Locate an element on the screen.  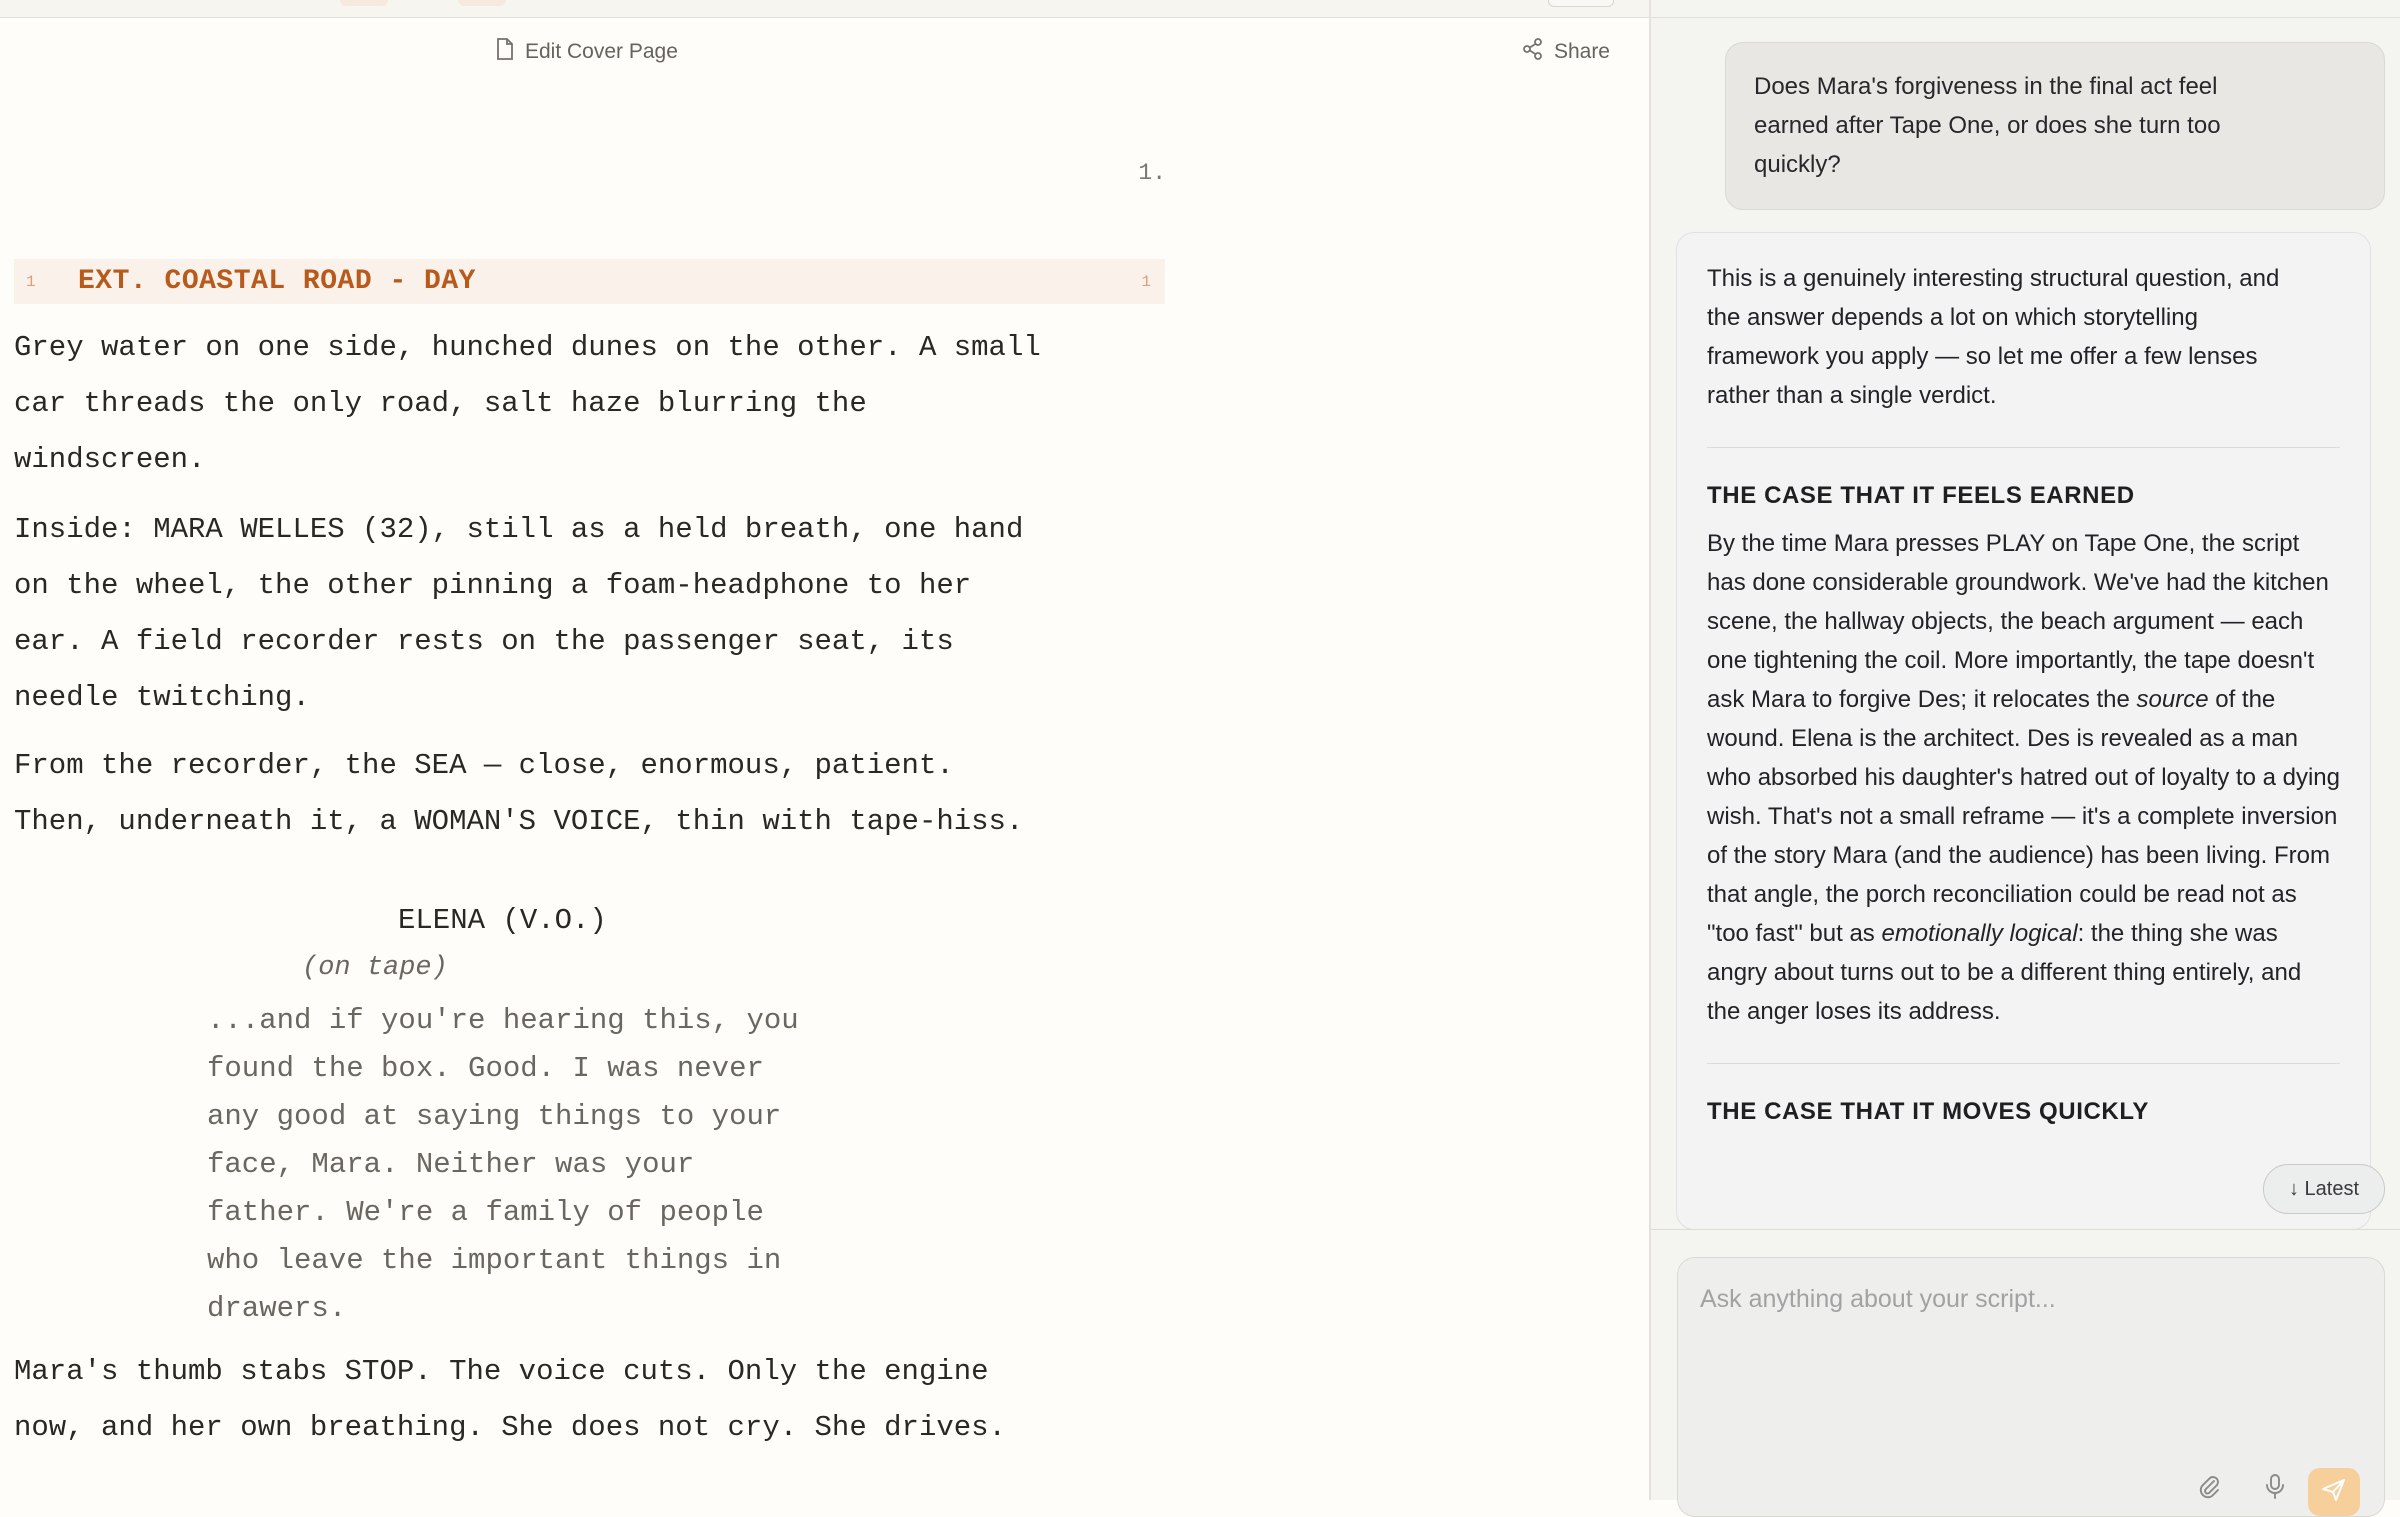
action-text-line: needle twitching. is located at coordinates (162, 697).